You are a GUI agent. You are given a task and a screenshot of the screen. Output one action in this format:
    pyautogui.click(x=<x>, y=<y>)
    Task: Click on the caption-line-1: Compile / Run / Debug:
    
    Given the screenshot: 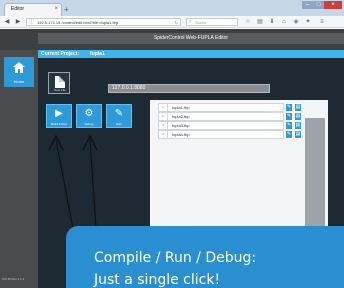 What is the action you would take?
    pyautogui.click(x=175, y=258)
    